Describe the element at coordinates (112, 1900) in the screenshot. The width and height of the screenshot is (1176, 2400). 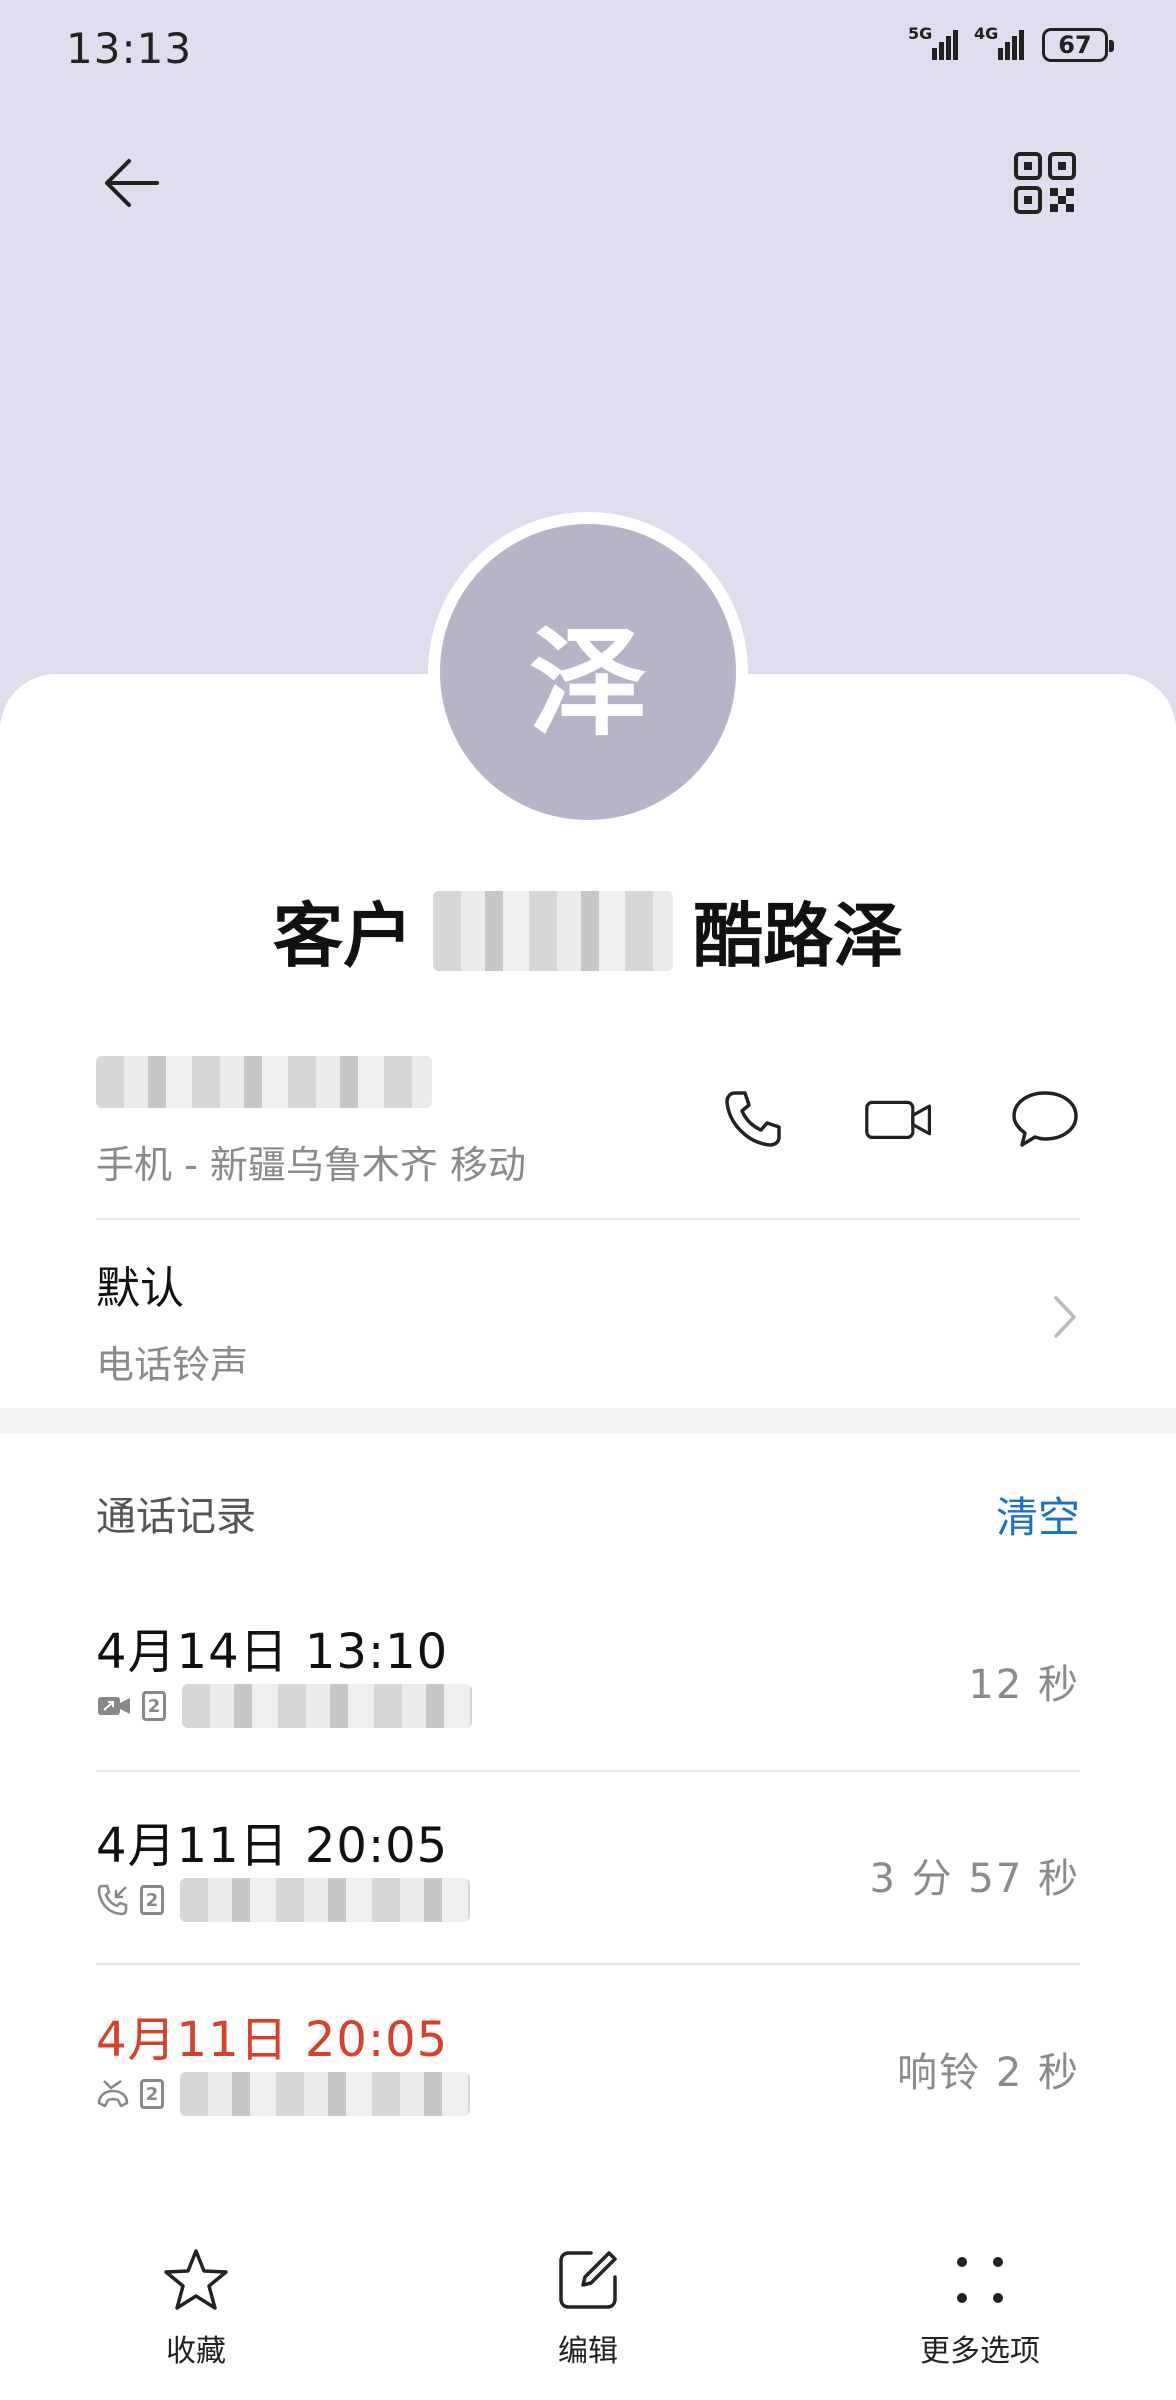
I see `incoming-call-icon` at that location.